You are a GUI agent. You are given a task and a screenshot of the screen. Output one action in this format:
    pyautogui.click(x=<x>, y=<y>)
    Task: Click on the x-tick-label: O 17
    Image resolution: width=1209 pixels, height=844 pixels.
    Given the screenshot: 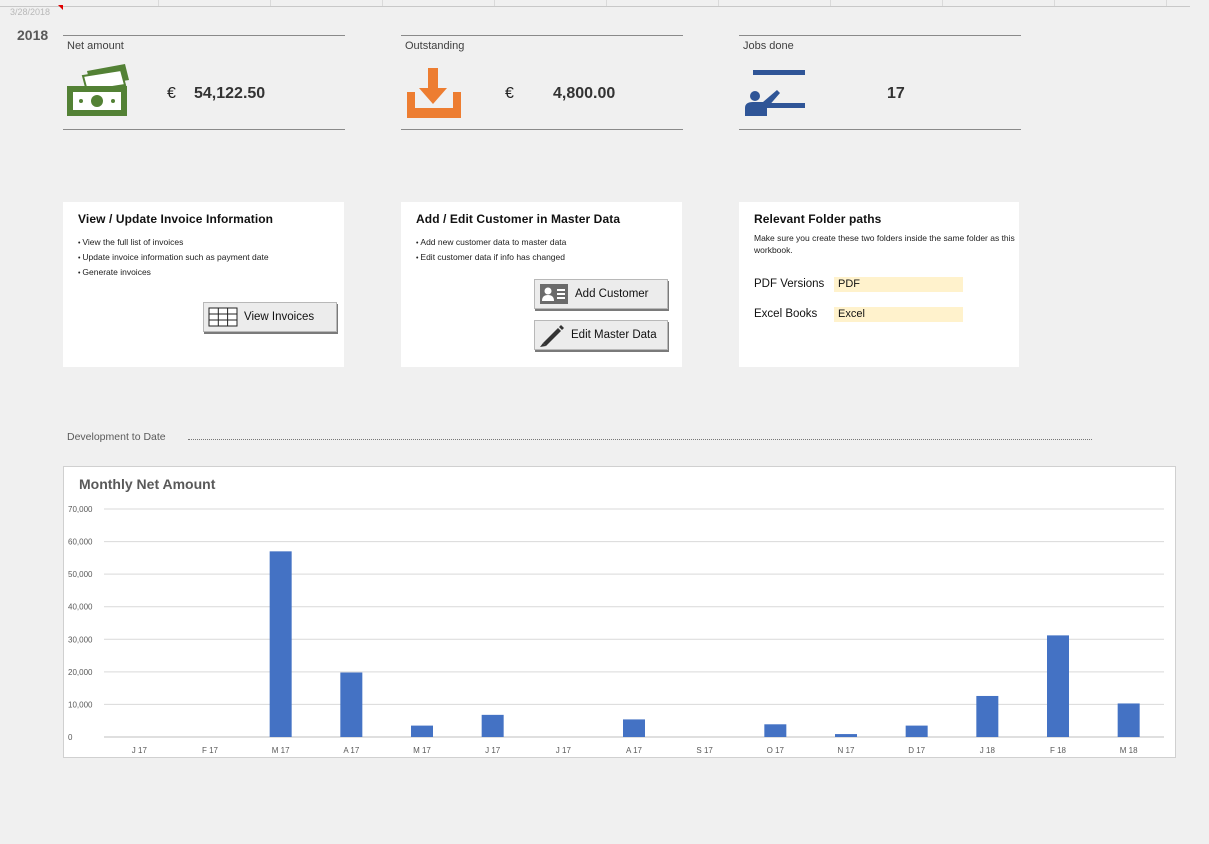 What is the action you would take?
    pyautogui.click(x=776, y=750)
    